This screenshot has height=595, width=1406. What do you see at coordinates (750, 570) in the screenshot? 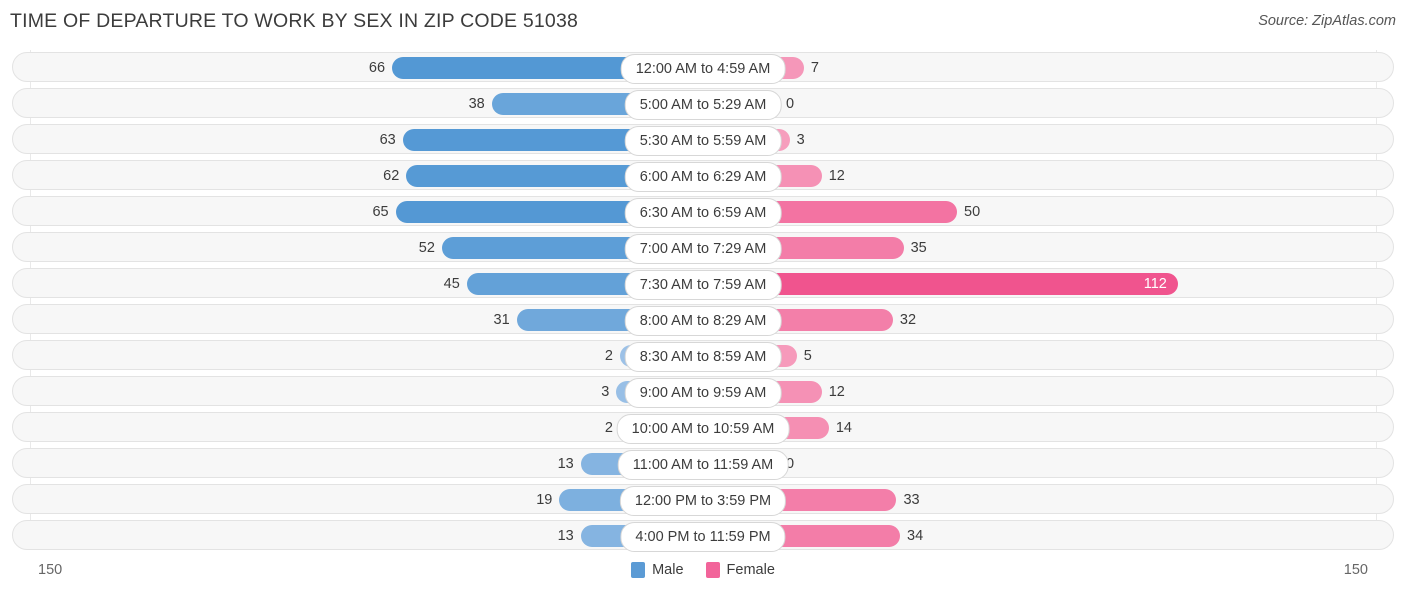
I see `legend-label-female: Female` at bounding box center [750, 570].